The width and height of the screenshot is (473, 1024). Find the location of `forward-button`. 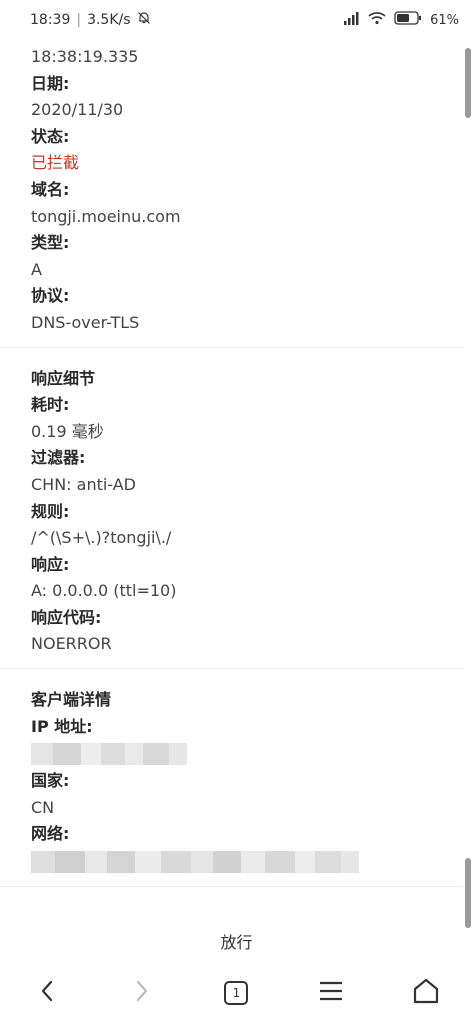

forward-button is located at coordinates (142, 993).